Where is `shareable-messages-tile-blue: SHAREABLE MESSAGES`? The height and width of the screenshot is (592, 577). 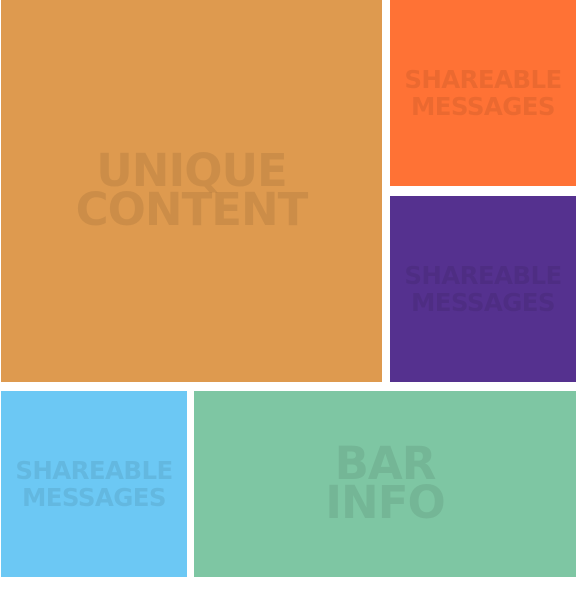
shareable-messages-tile-blue: SHAREABLE MESSAGES is located at coordinates (94, 484).